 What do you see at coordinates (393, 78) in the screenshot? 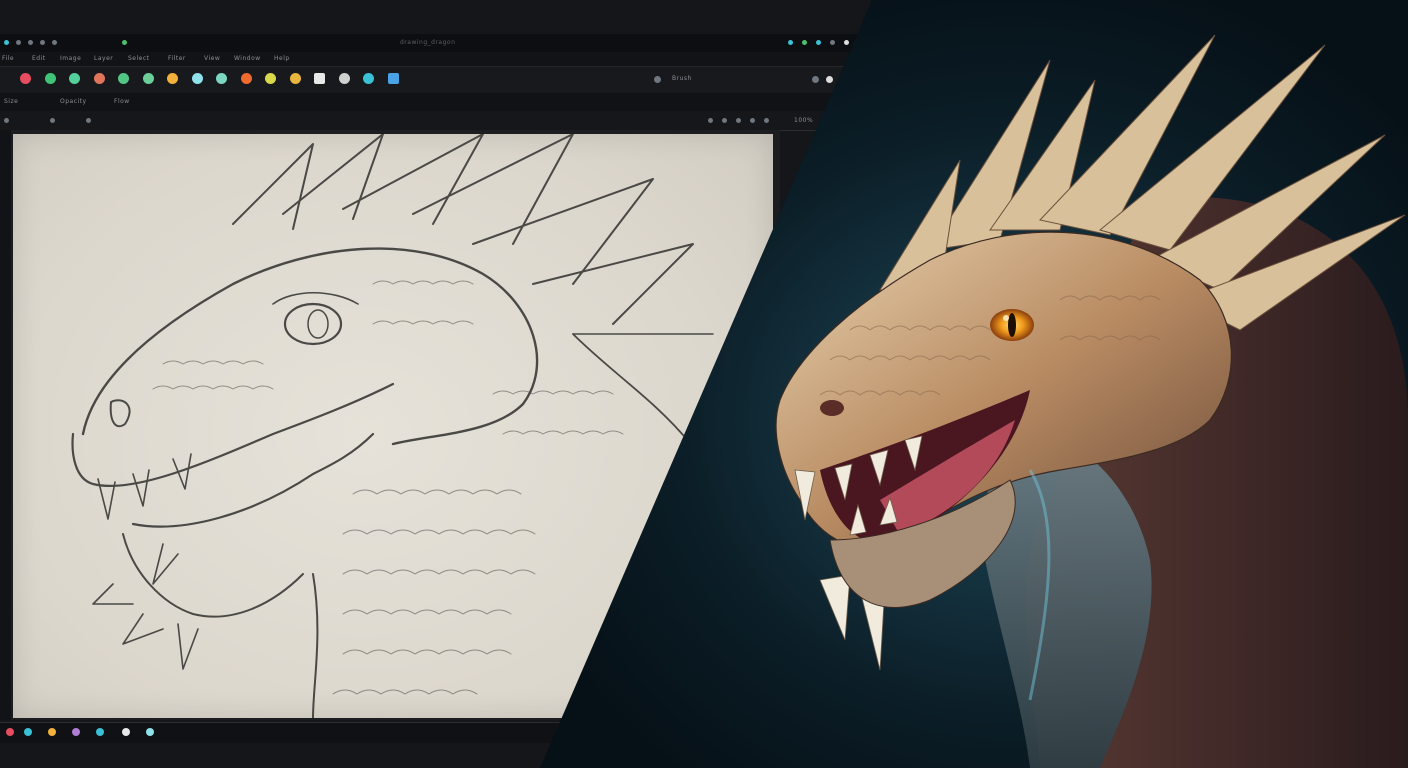
I see `layer-tool-icon` at bounding box center [393, 78].